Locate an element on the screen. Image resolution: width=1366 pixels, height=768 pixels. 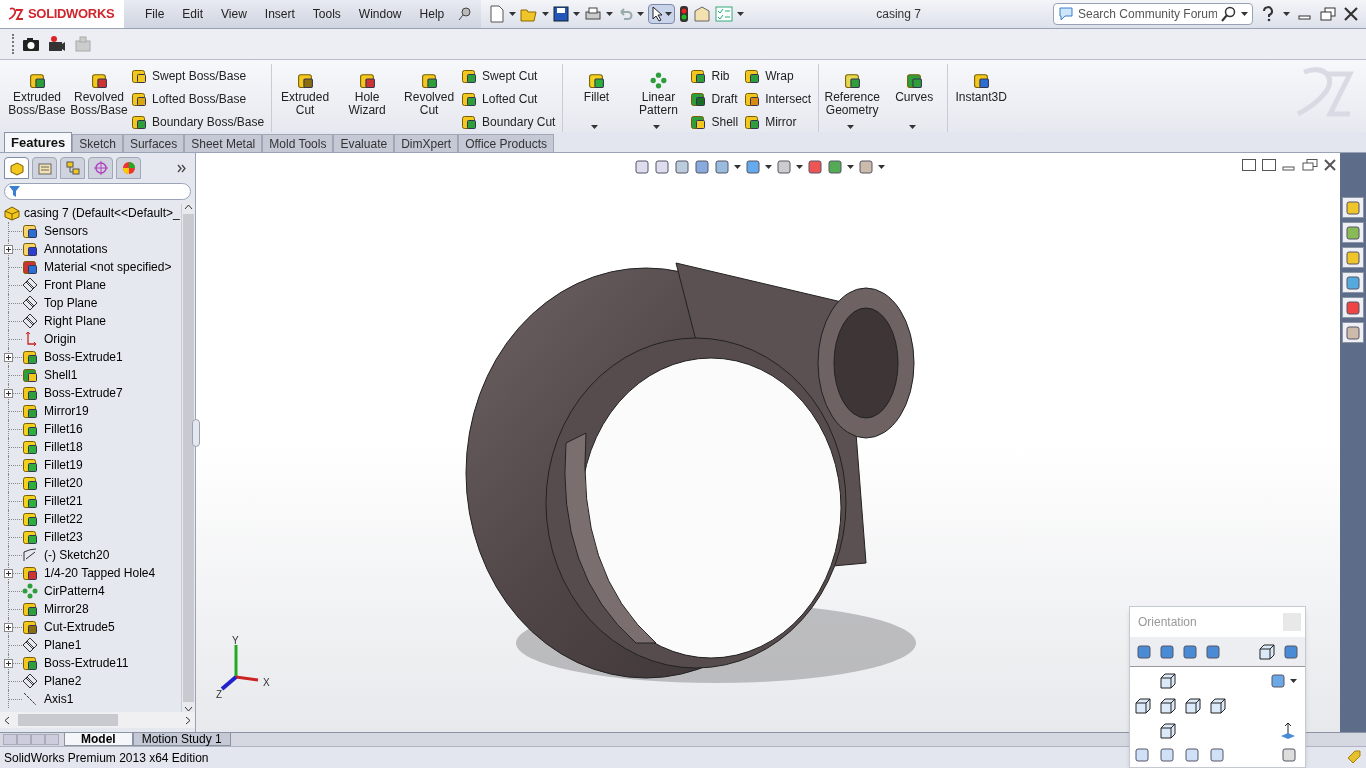
tree-item: Right Plane is located at coordinates (75, 321).